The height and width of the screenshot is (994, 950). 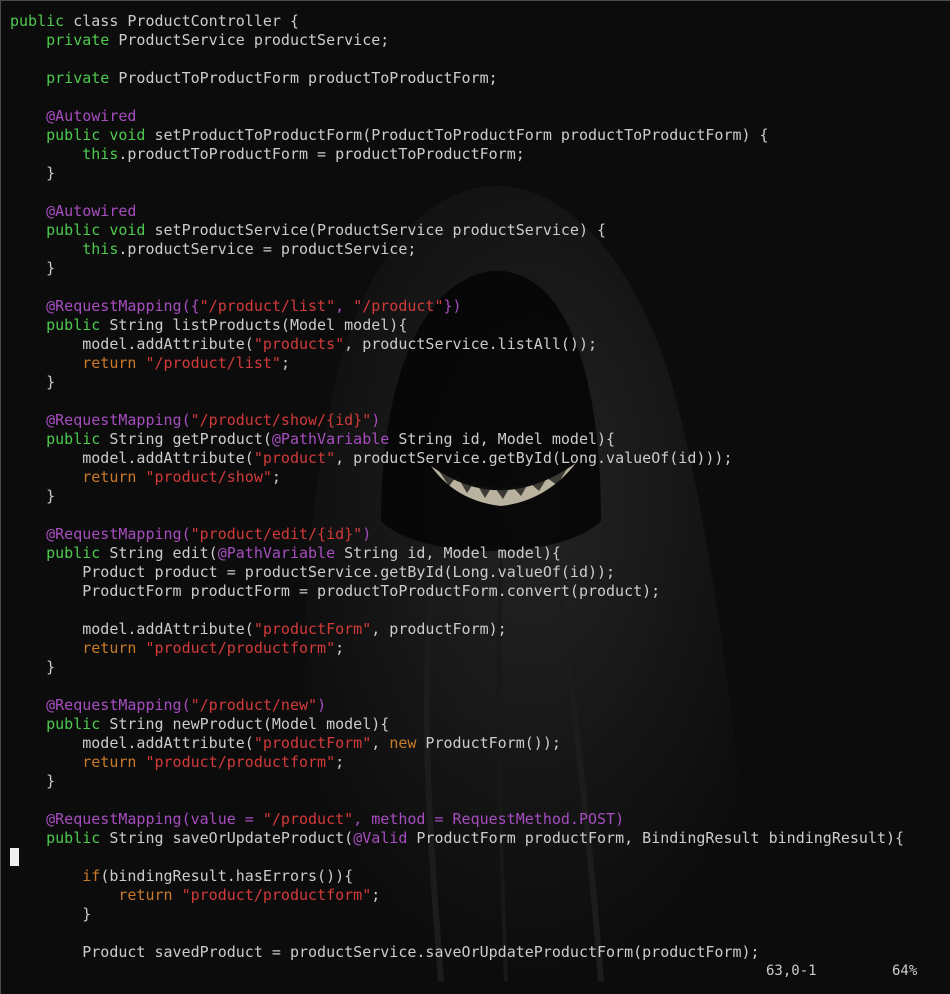 I want to click on code-token: "product/show", so click(x=208, y=477).